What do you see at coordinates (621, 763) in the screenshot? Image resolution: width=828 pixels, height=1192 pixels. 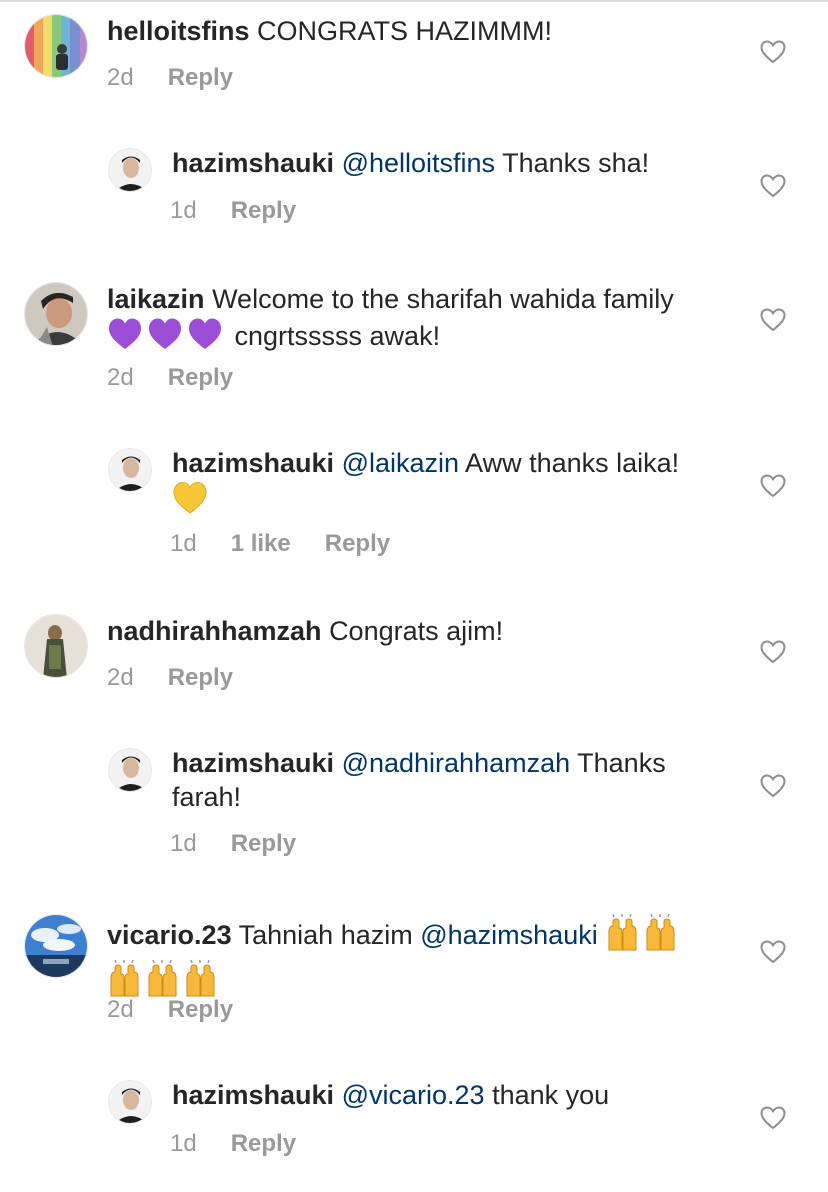 I see `reply-message: Thanks` at bounding box center [621, 763].